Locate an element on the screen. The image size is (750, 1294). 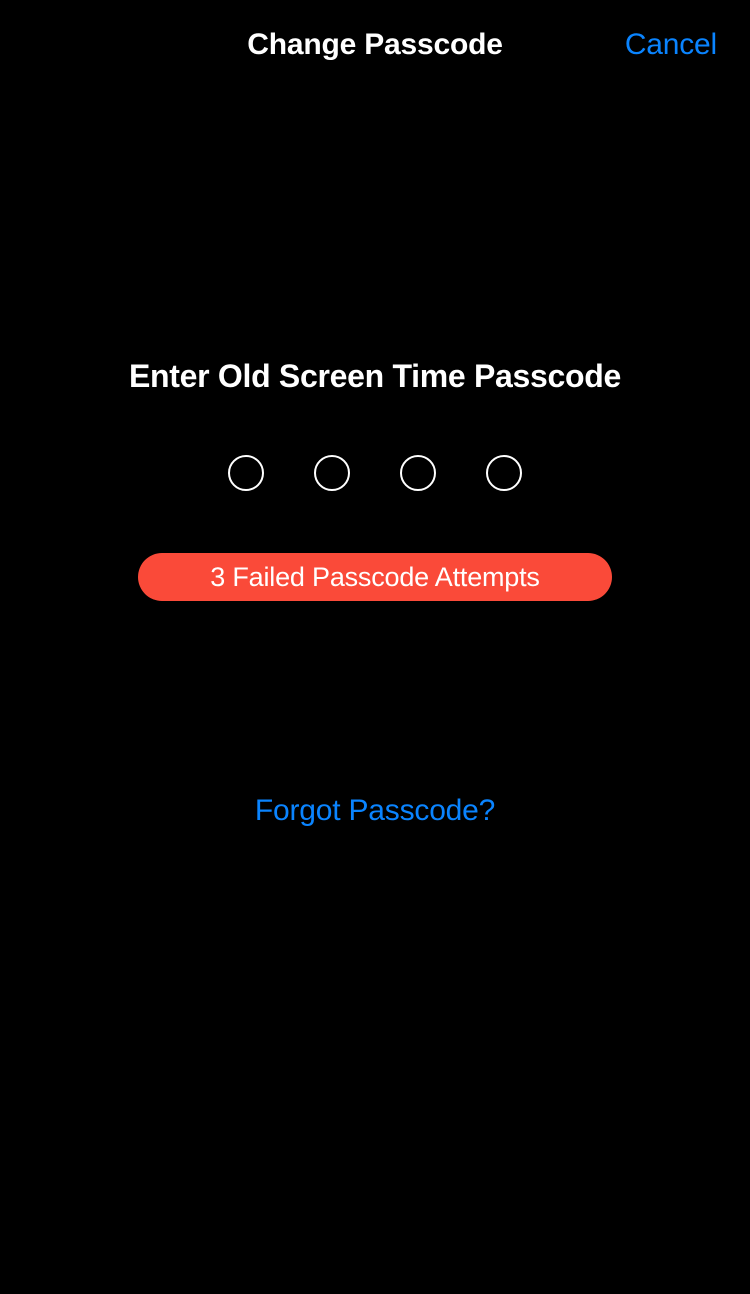
cancel-button: Cancel is located at coordinates (671, 45).